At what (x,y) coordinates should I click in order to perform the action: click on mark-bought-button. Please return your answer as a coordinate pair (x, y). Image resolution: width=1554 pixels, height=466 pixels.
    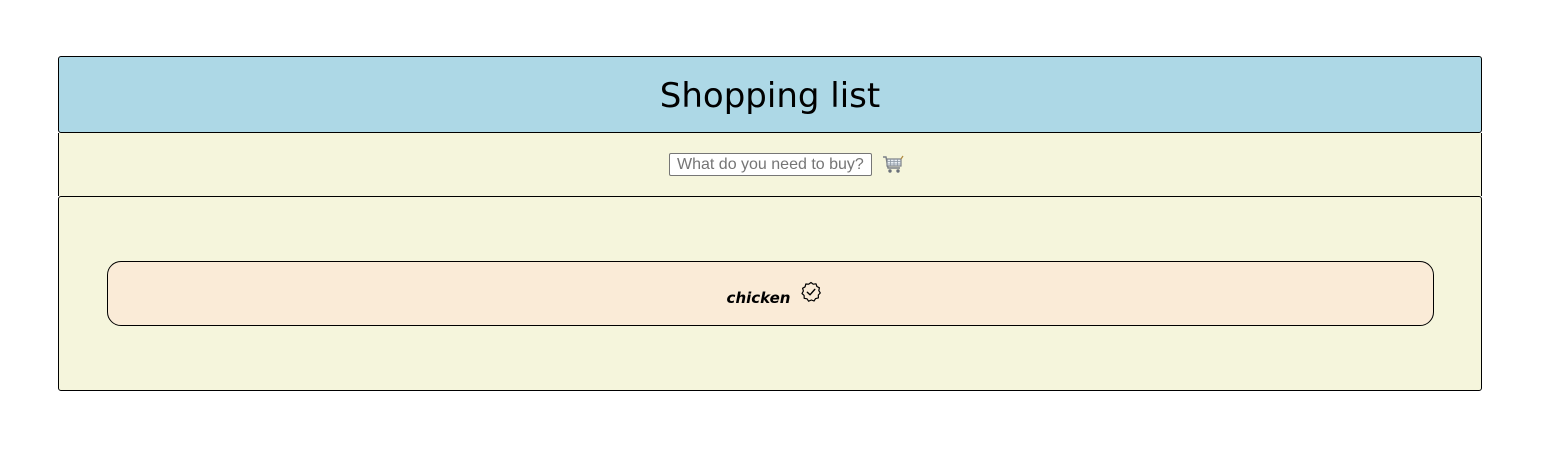
    Looking at the image, I should click on (811, 292).